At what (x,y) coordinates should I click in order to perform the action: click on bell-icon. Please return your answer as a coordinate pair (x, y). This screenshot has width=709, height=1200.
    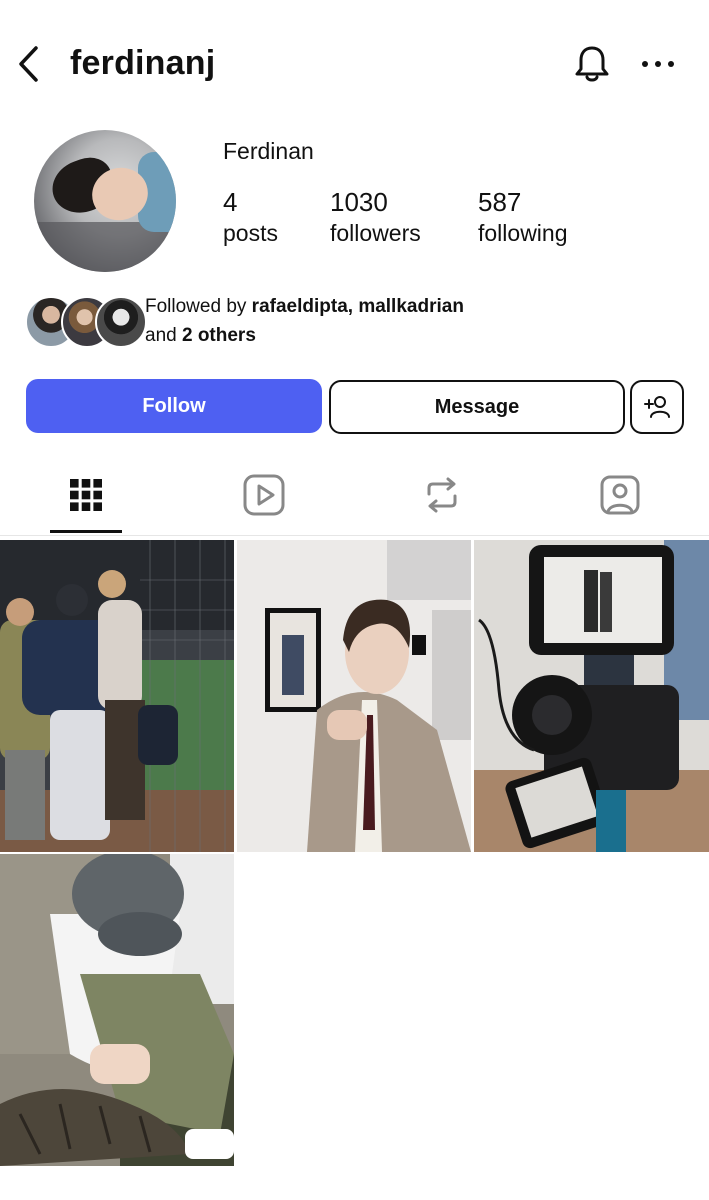
    Looking at the image, I should click on (592, 64).